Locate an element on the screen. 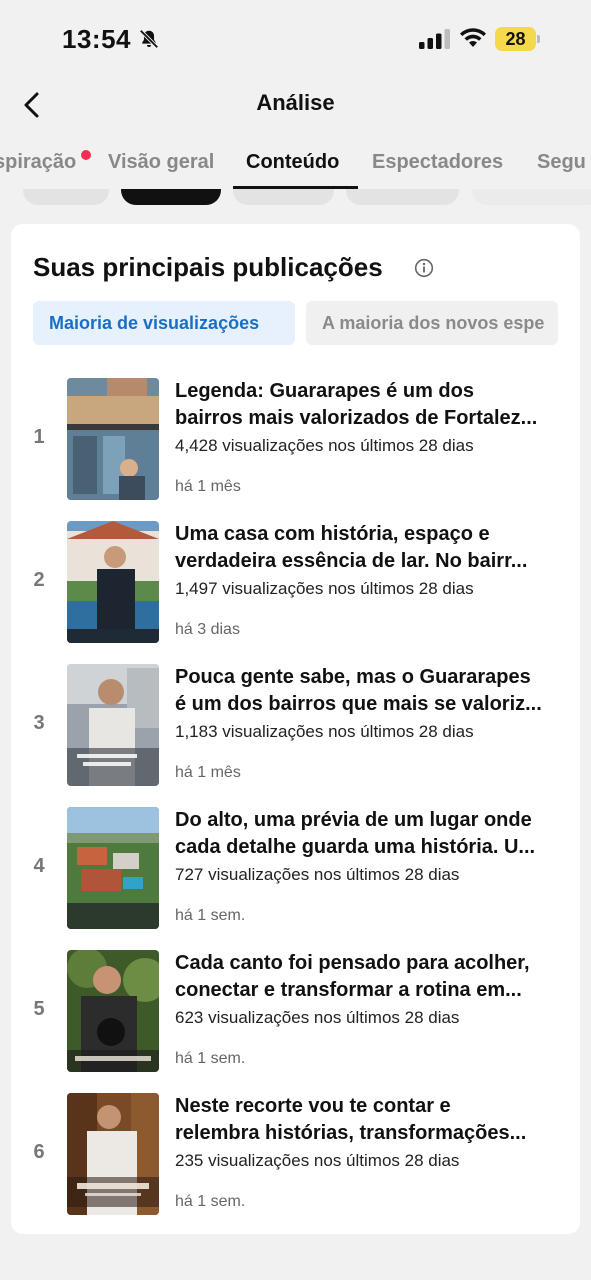 Image resolution: width=591 pixels, height=1280 pixels. post-caption-line: Uma casa com história, espaço e is located at coordinates (332, 534).